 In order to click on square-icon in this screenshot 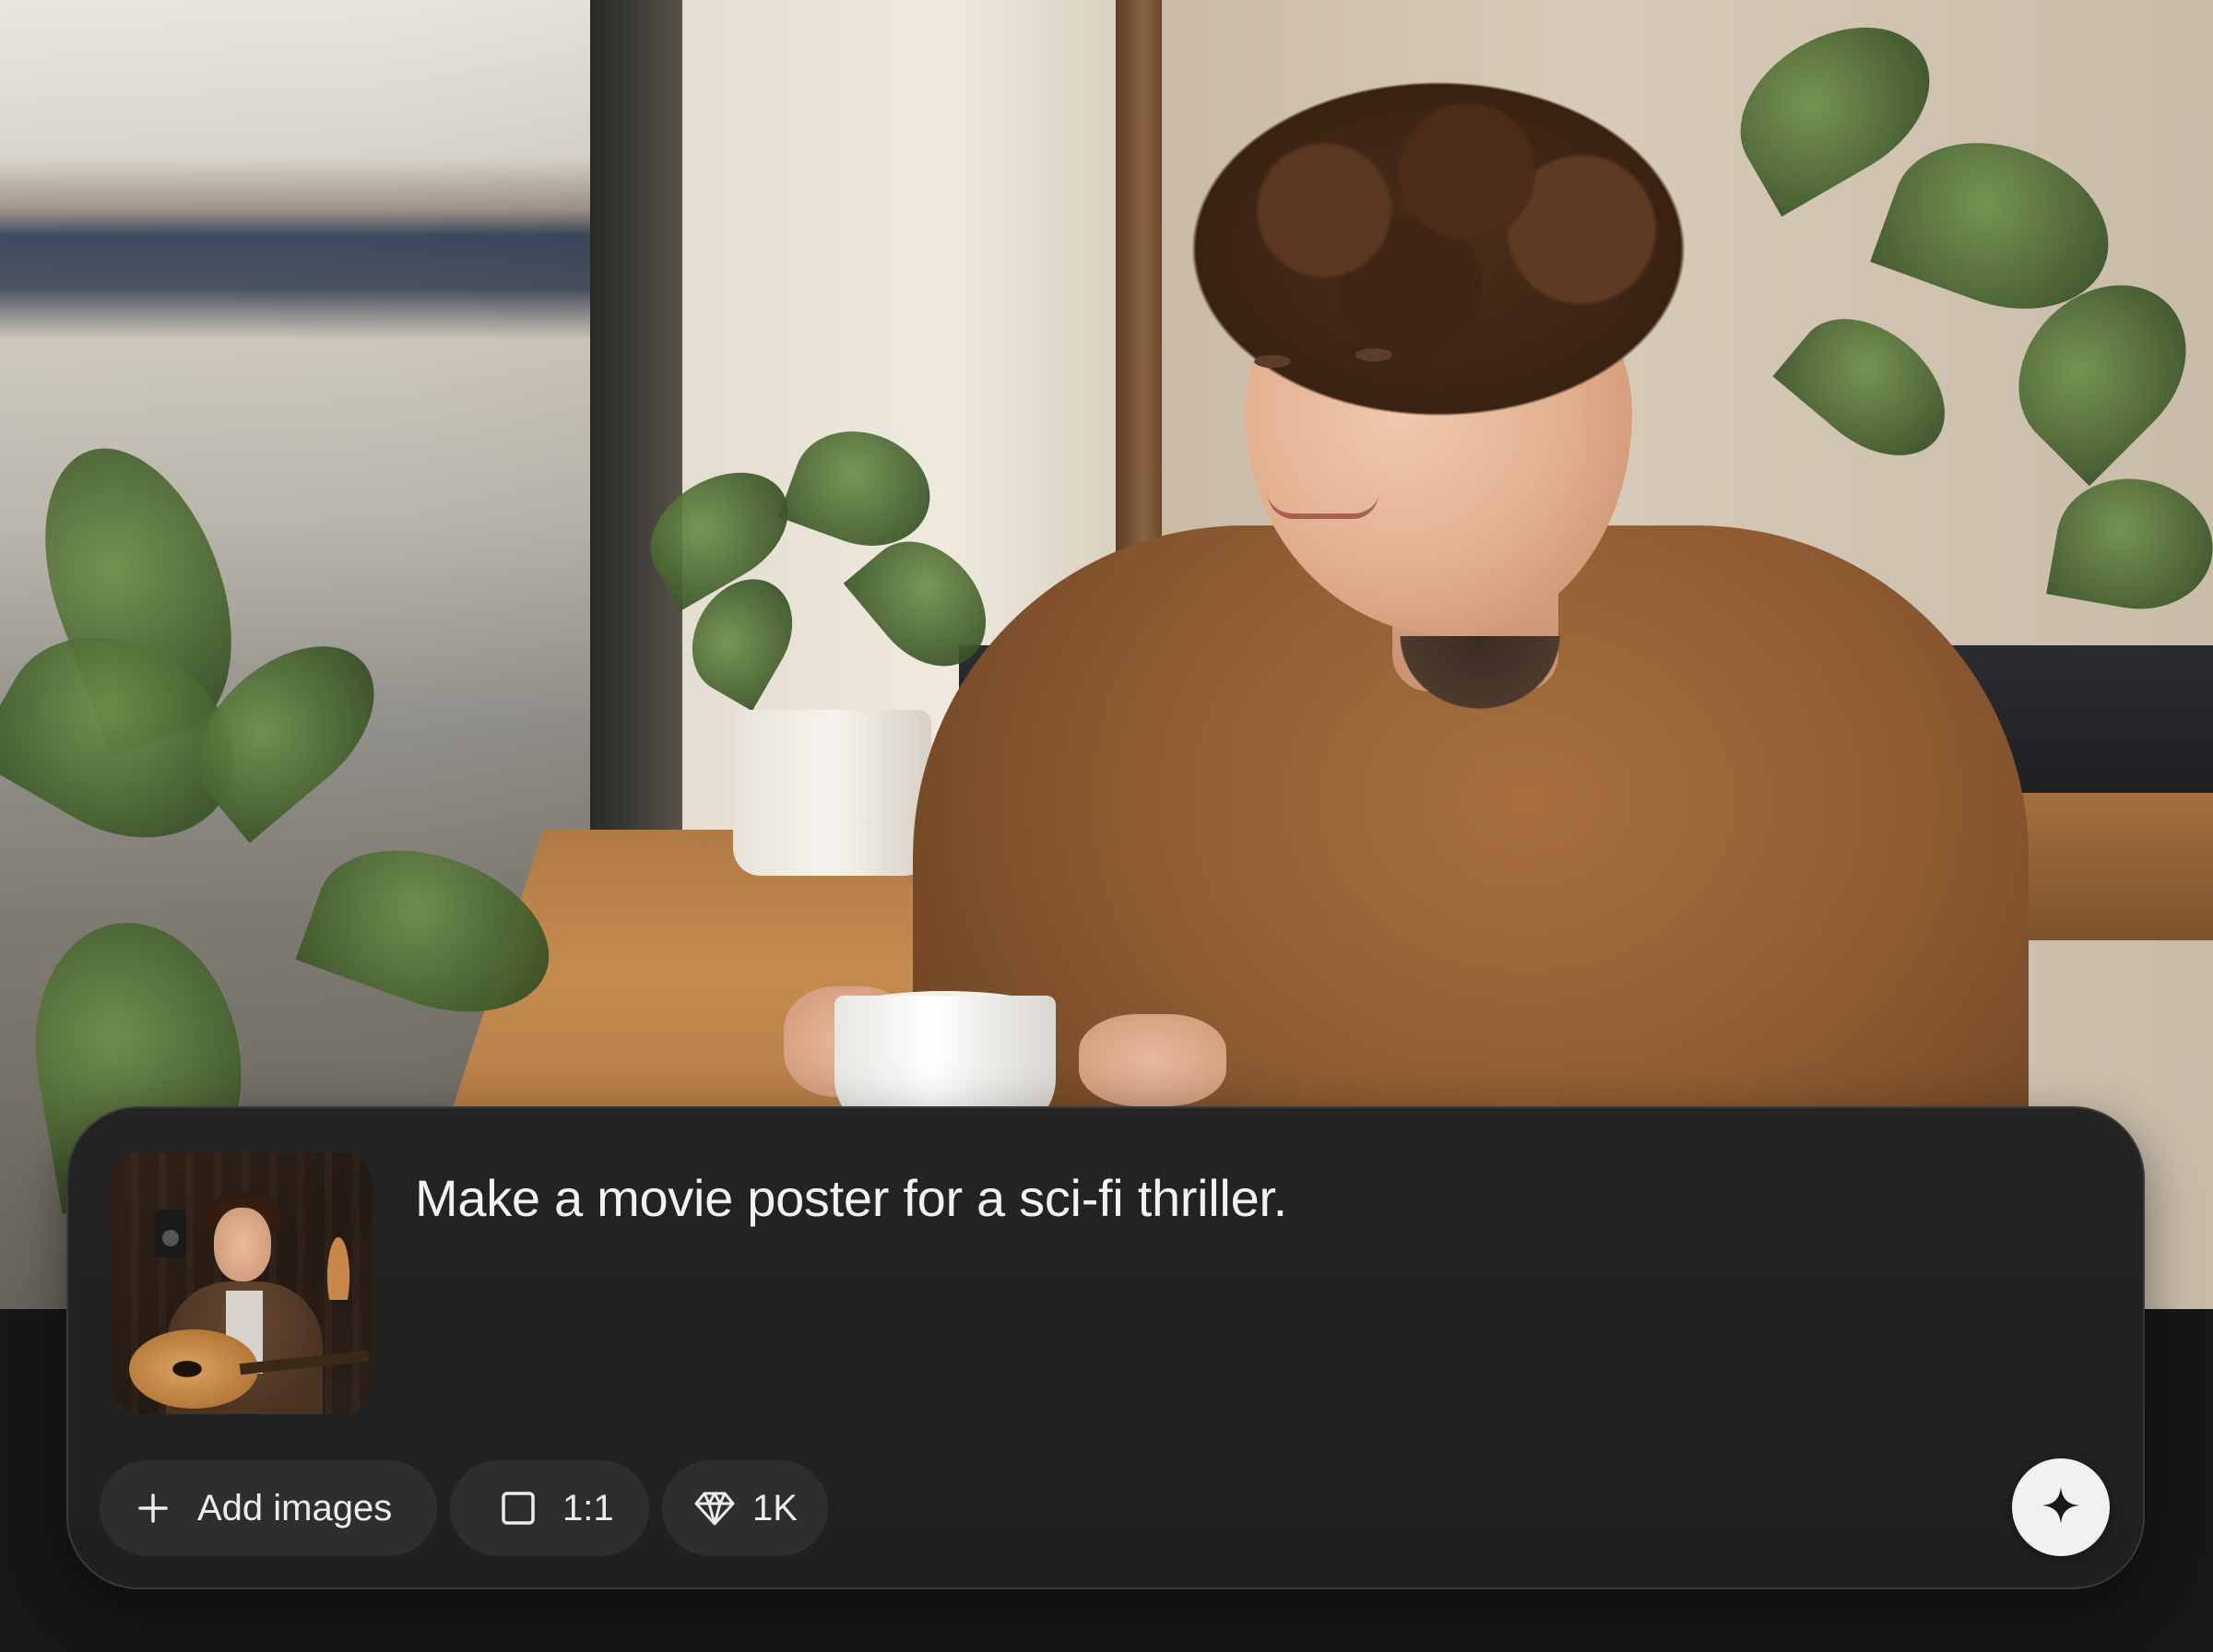, I will do `click(518, 1508)`.